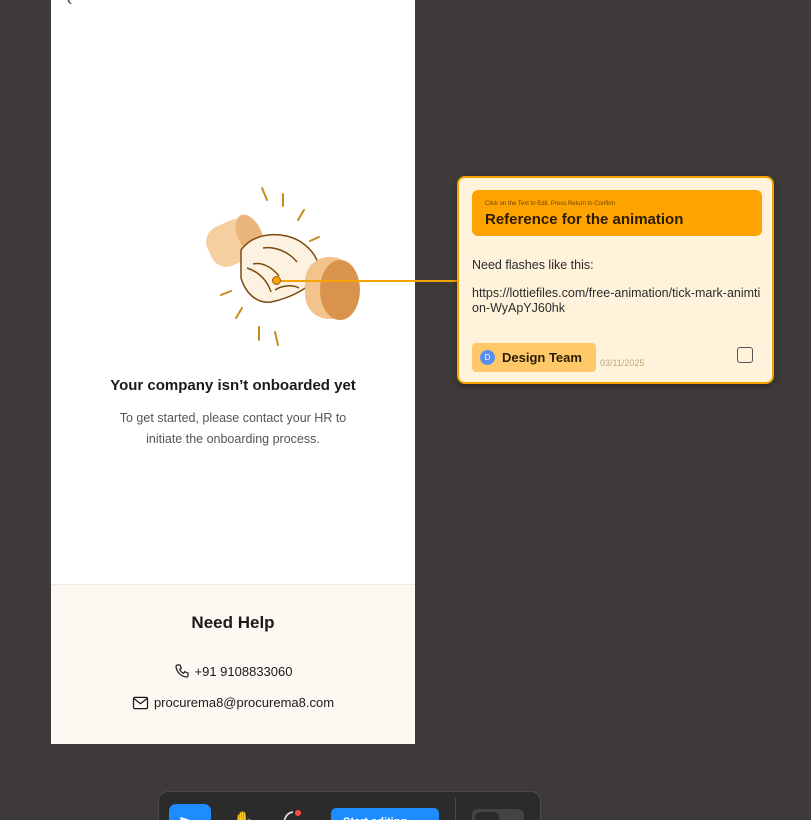 The height and width of the screenshot is (820, 811). I want to click on page-title: Your company isn’t onboarded yet, so click(233, 385).